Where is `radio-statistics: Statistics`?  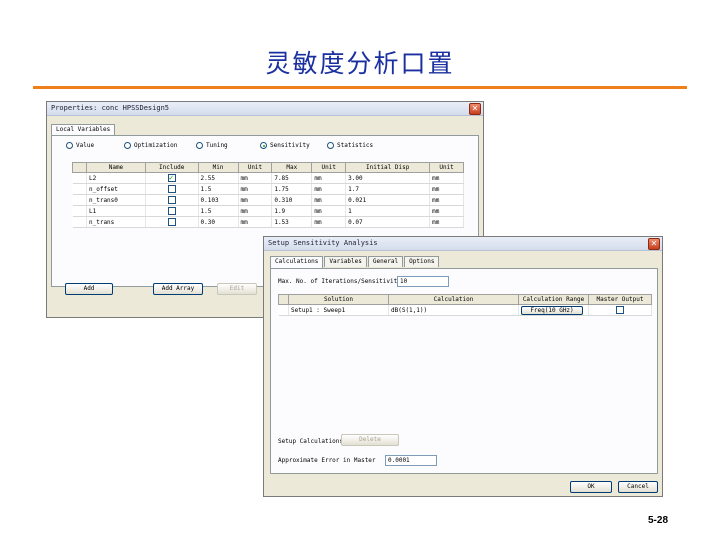 radio-statistics: Statistics is located at coordinates (350, 145).